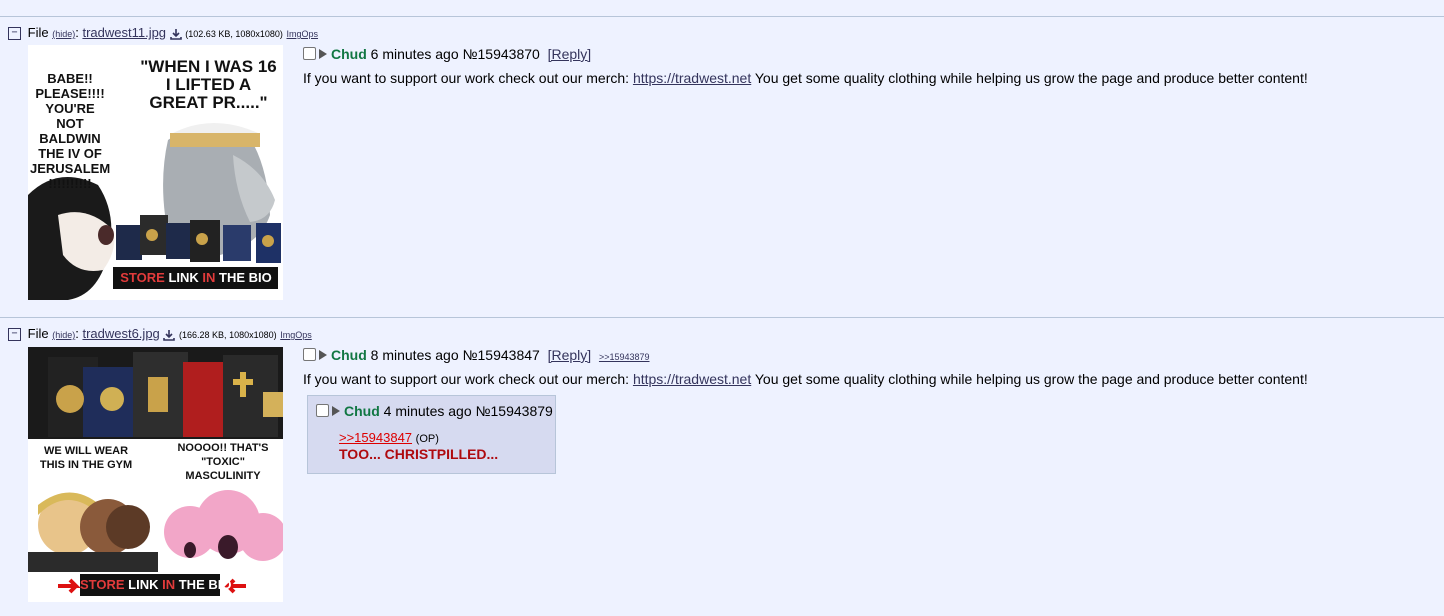 This screenshot has height=616, width=1444. I want to click on backlink: >>15943879, so click(624, 357).